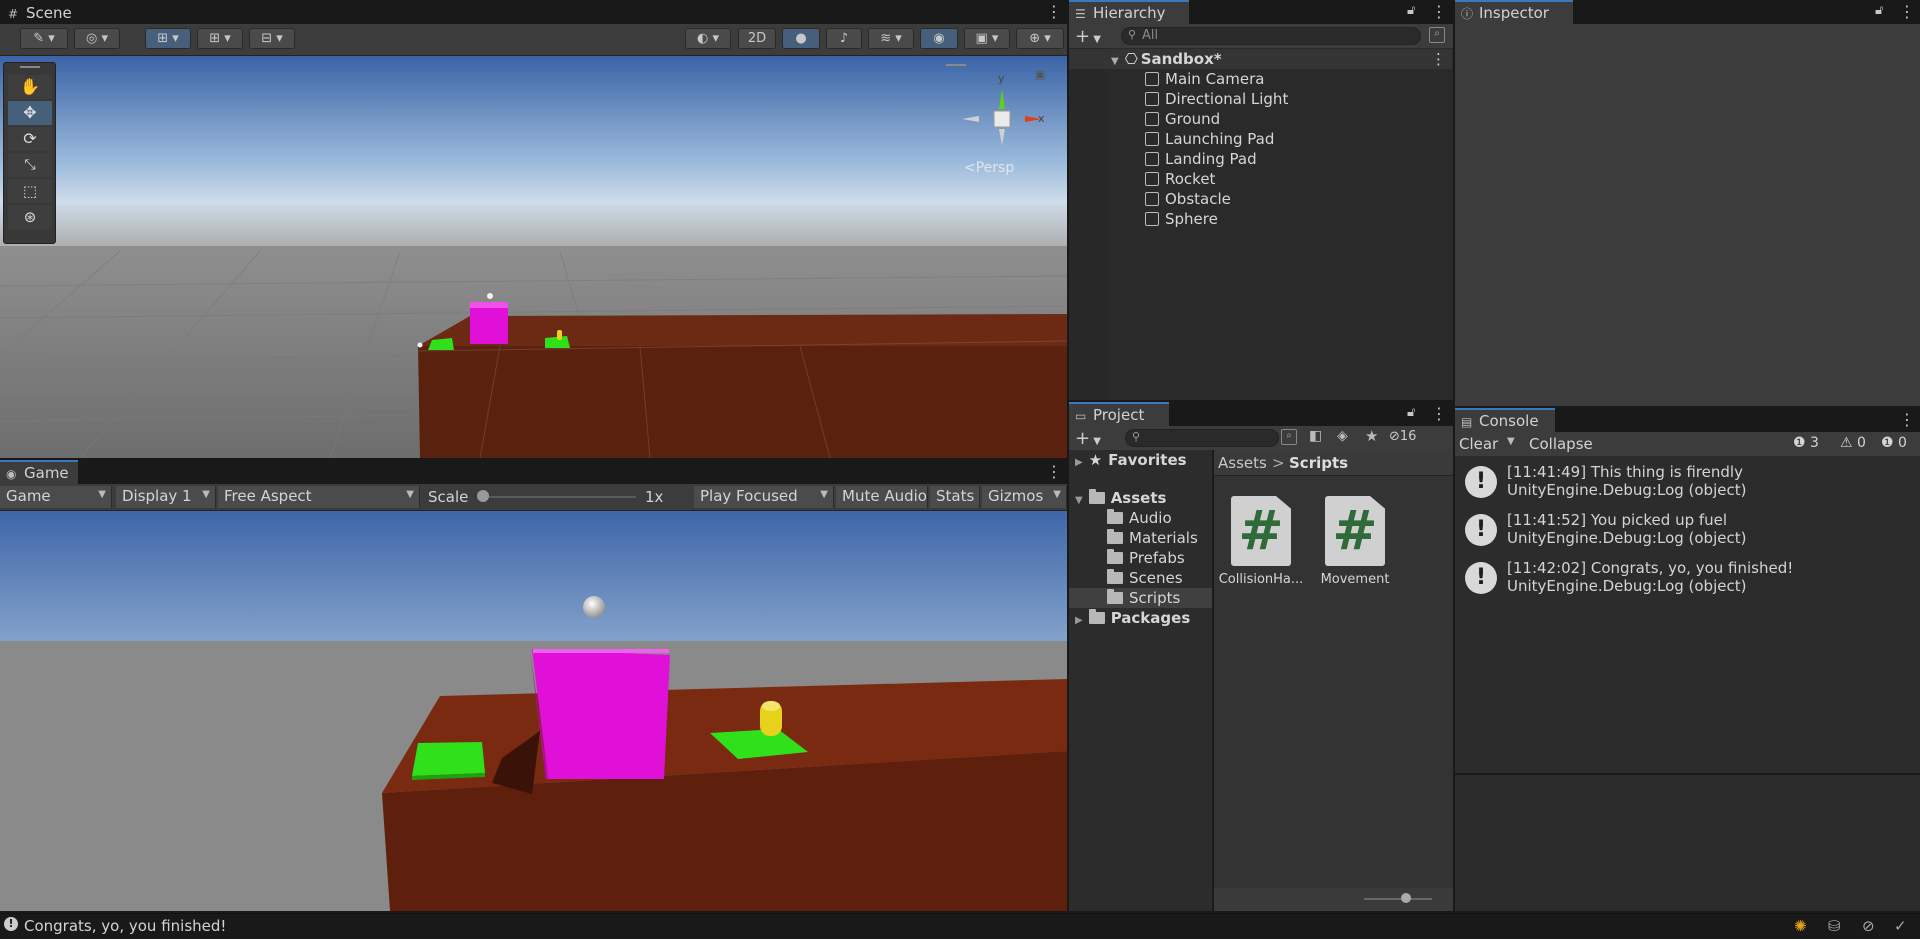 This screenshot has width=1920, height=939. Describe the element at coordinates (97, 38) in the screenshot. I see `globe-dropdown: ◎ ▾` at that location.